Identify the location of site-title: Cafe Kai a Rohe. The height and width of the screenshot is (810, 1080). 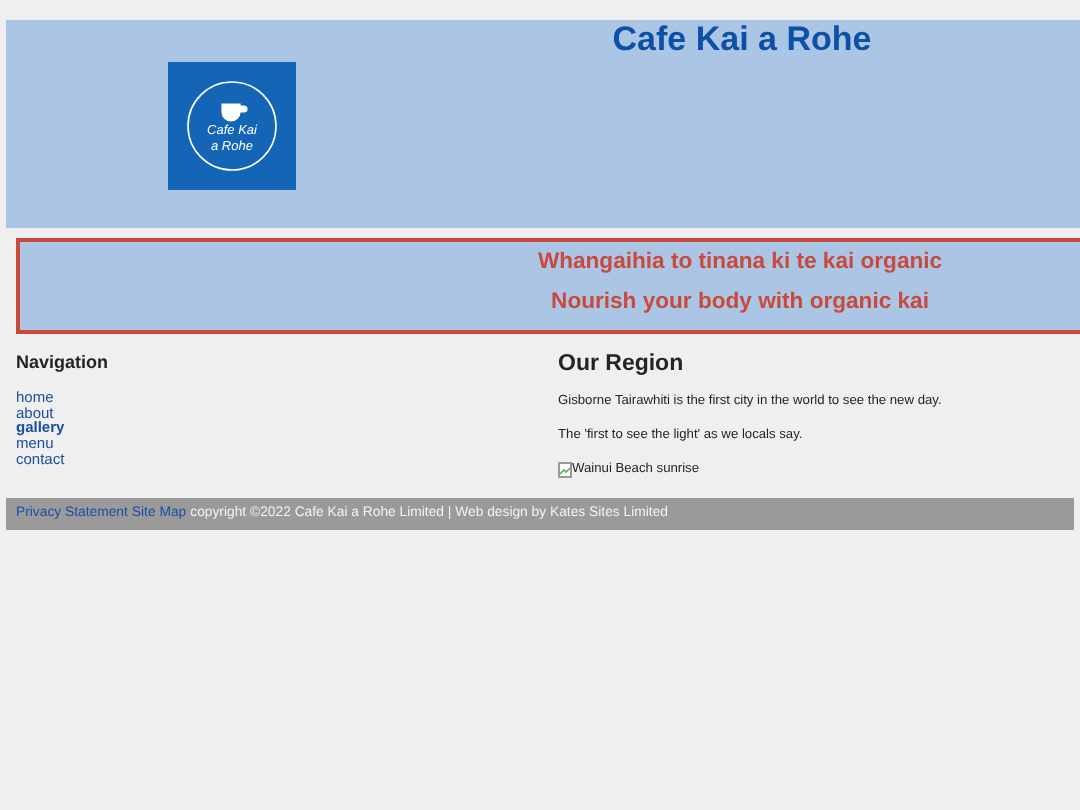
(742, 41).